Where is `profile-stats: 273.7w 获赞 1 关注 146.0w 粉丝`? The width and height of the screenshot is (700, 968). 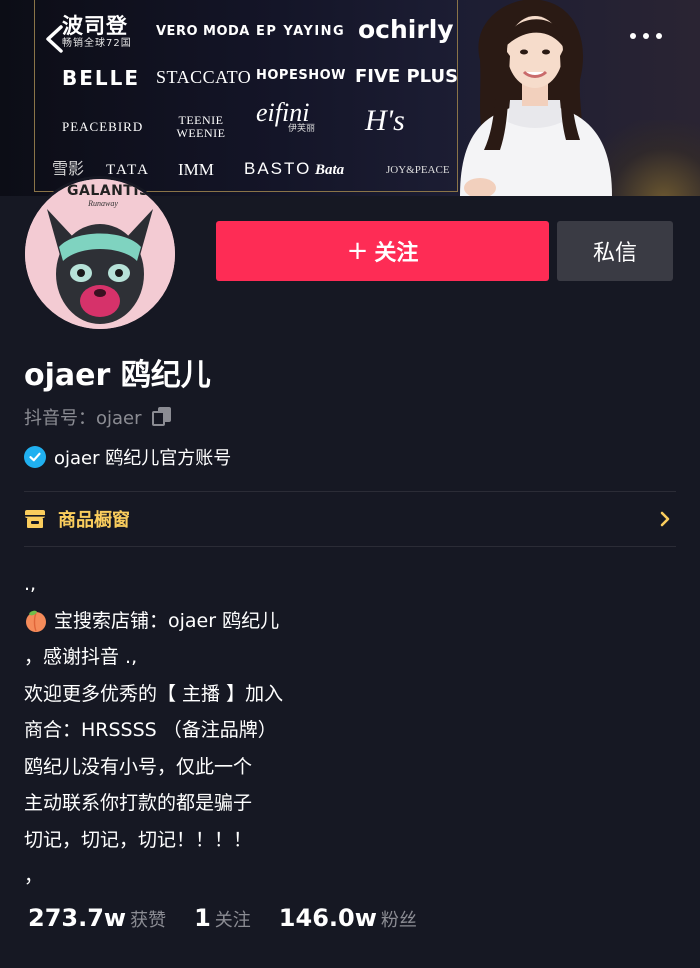
profile-stats: 273.7w 获赞 1 关注 146.0w 粉丝 is located at coordinates (236, 918).